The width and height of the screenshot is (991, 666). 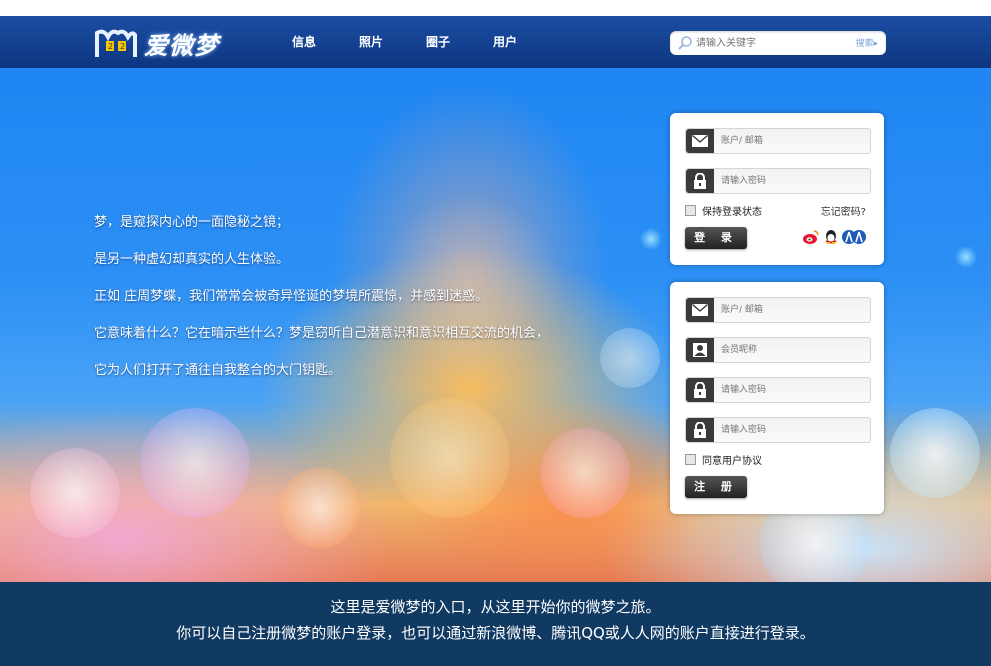 I want to click on search-box: 搜索▸, so click(x=778, y=43).